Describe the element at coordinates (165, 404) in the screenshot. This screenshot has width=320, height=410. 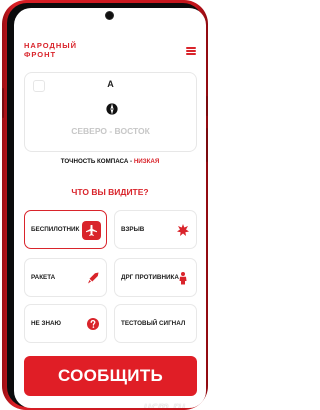
I see `watermark-logo: ucm.ru` at that location.